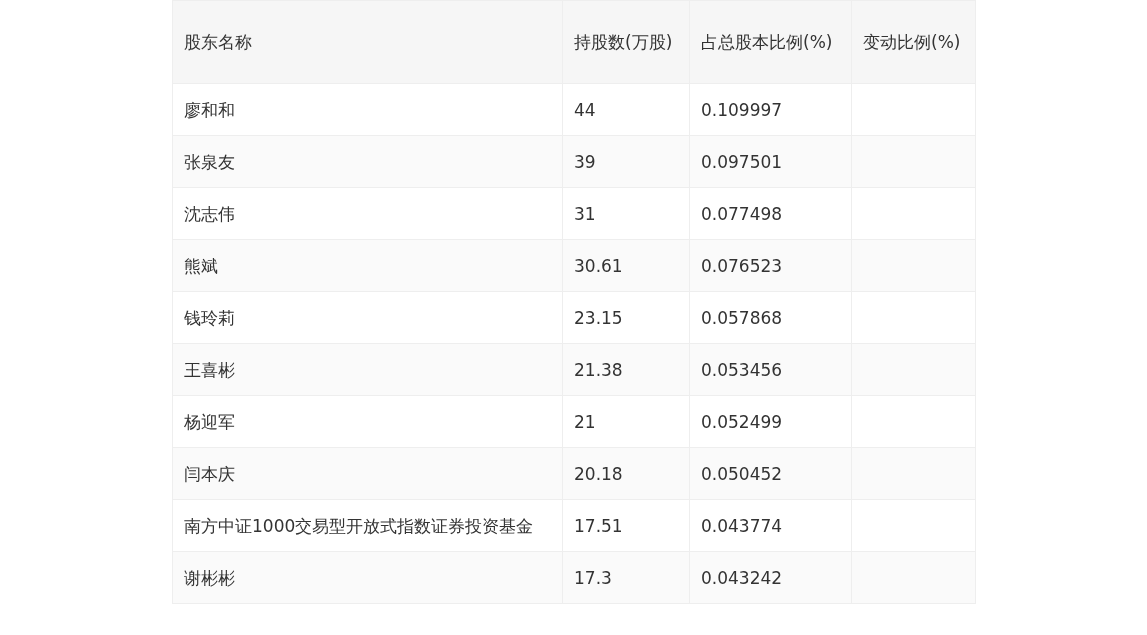  What do you see at coordinates (770, 317) in the screenshot?
I see `table-cell: 0.057868` at bounding box center [770, 317].